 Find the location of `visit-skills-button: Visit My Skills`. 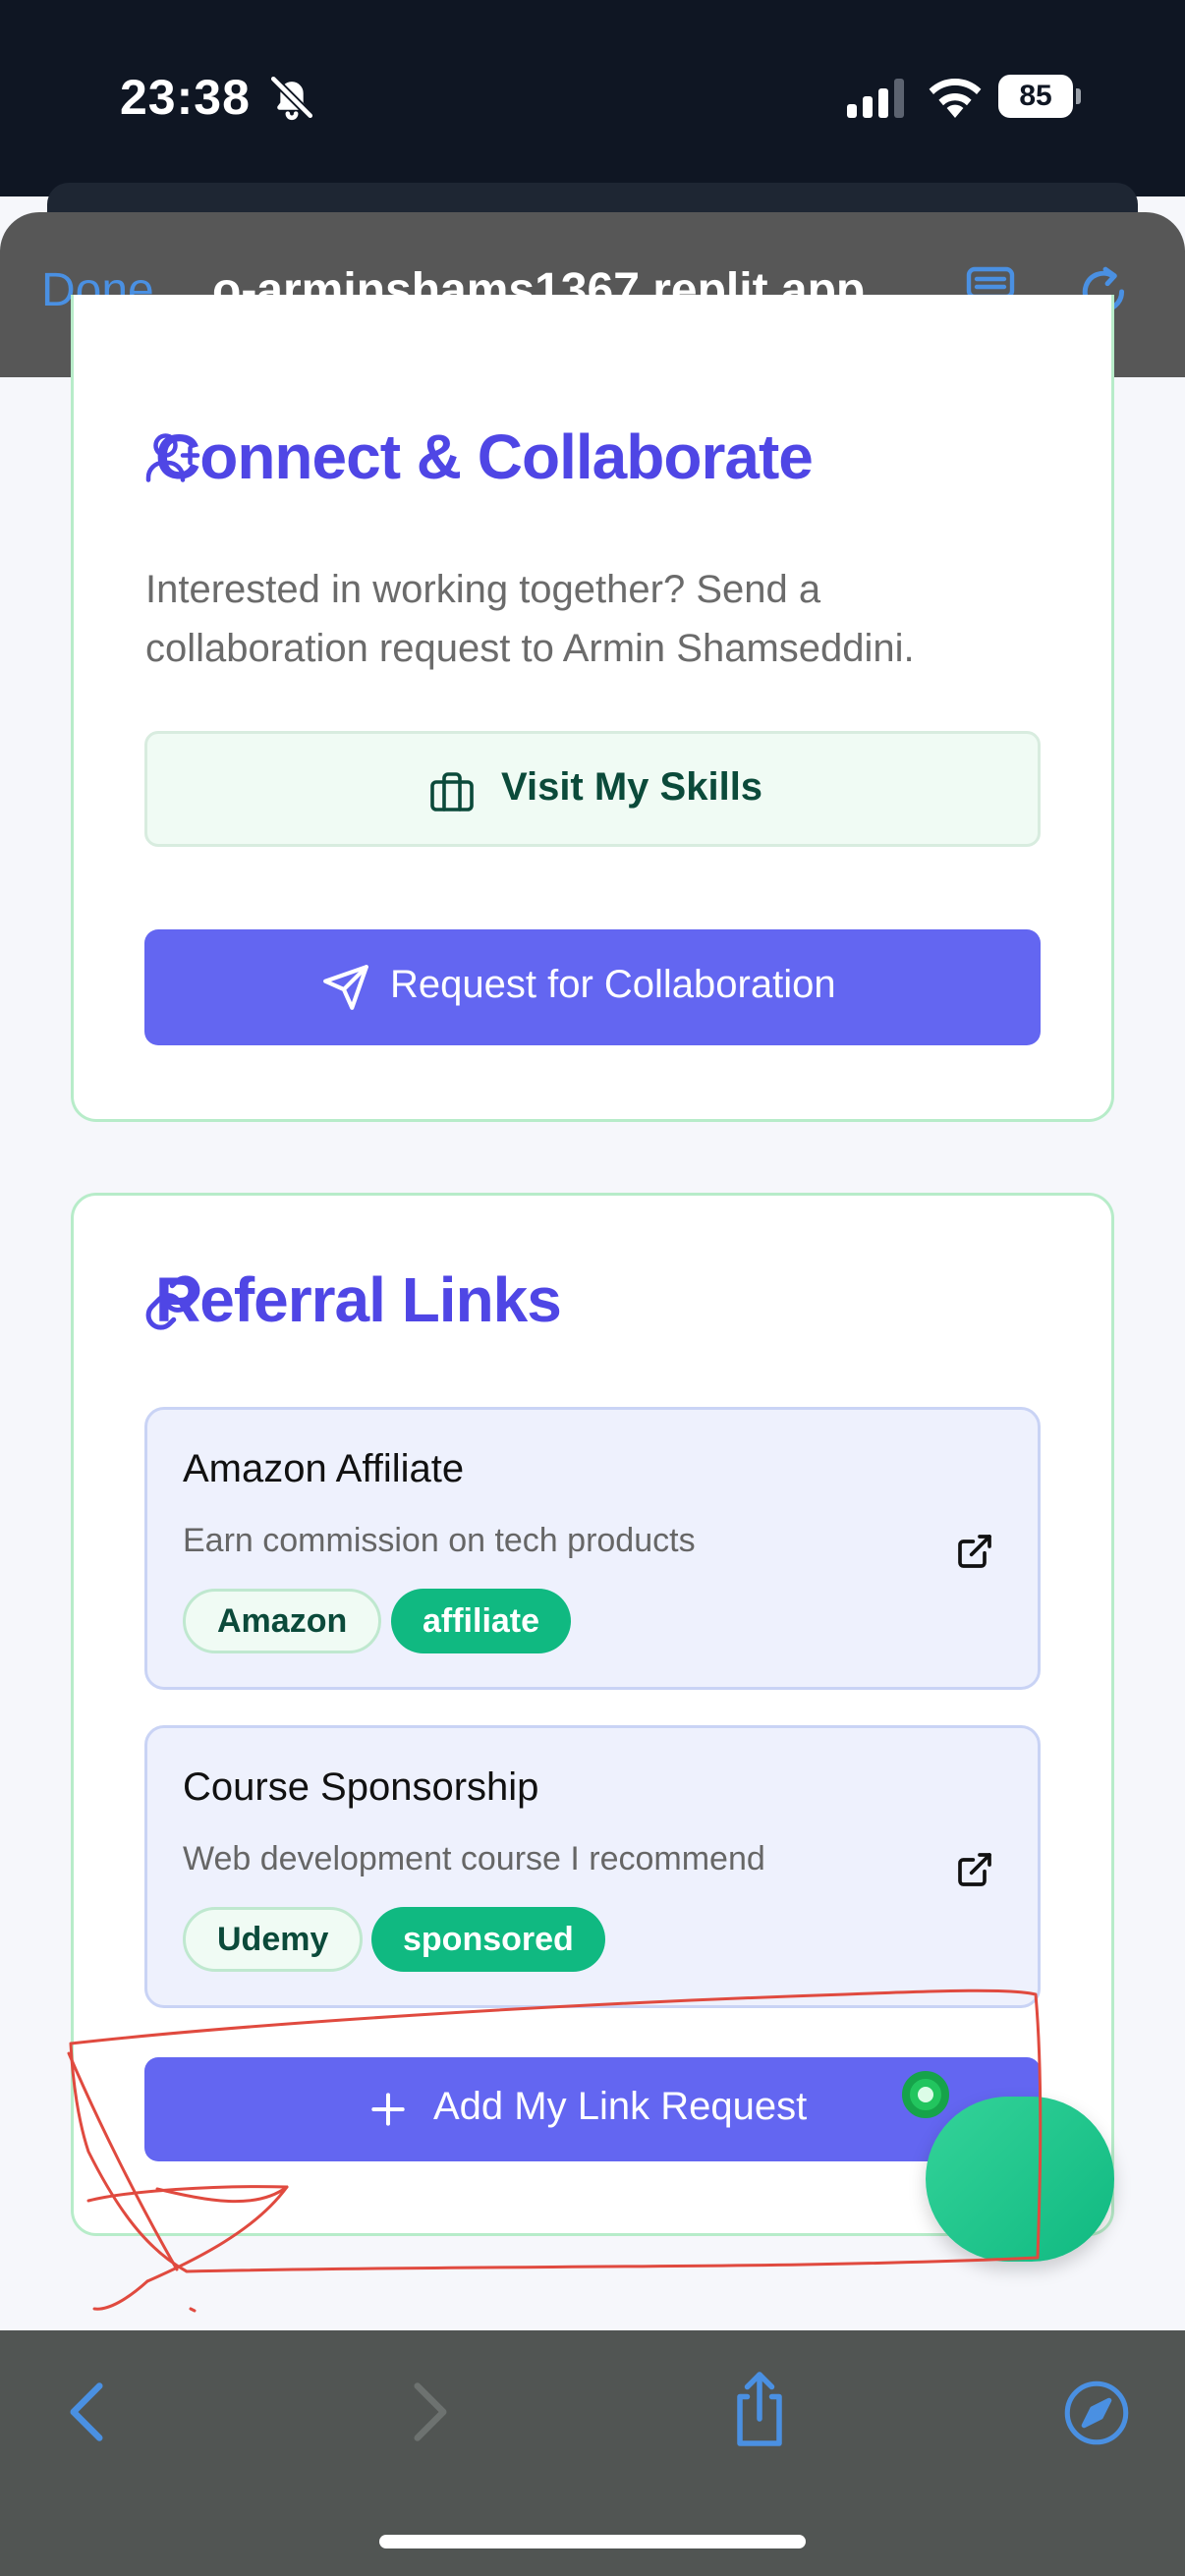

visit-skills-button: Visit My Skills is located at coordinates (592, 789).